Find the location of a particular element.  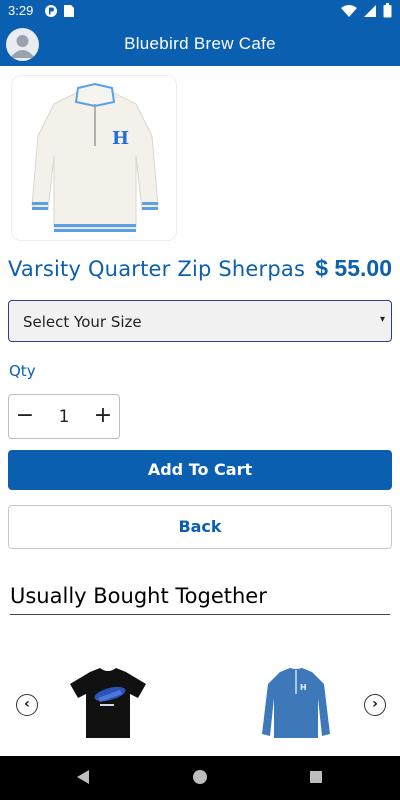

status-bar: 3:29 is located at coordinates (200, 12).